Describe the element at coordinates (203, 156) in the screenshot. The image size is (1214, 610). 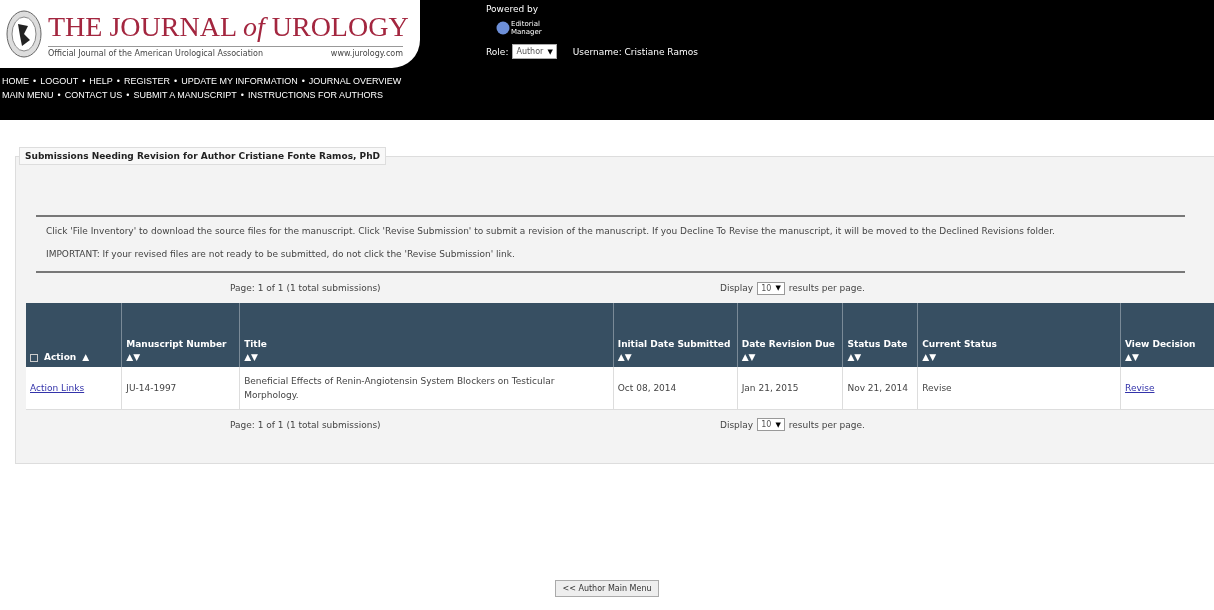
I see `panel-title: Submissions Needing Revision for Author Cristiane Fonte Ramos, PhD` at that location.